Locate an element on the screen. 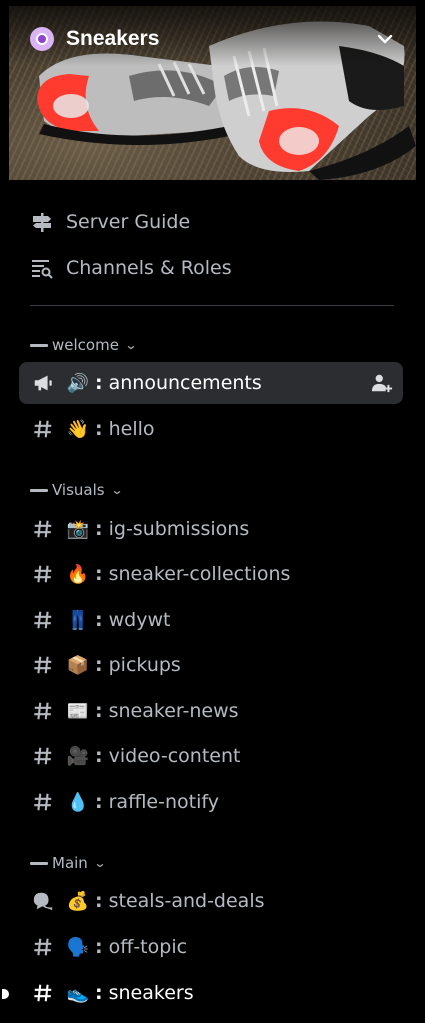  channel-emoji: 🗣️ is located at coordinates (78, 947).